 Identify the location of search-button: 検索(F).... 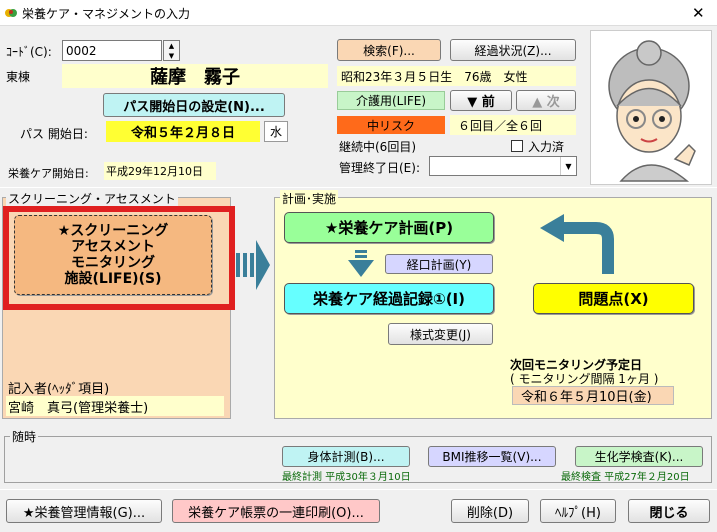
(389, 50).